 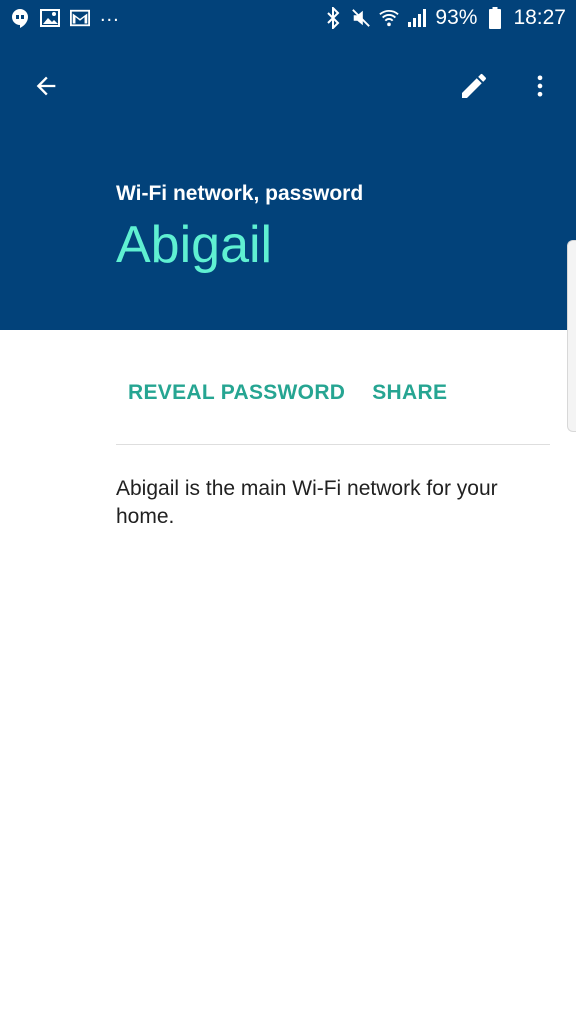 What do you see at coordinates (333, 18) in the screenshot?
I see `bluetooth-icon` at bounding box center [333, 18].